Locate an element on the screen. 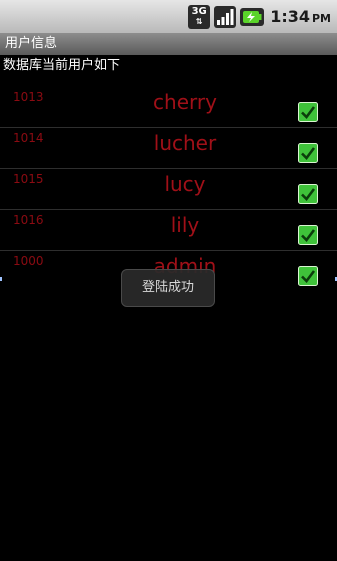  status-clock-ampm: PM is located at coordinates (321, 18).